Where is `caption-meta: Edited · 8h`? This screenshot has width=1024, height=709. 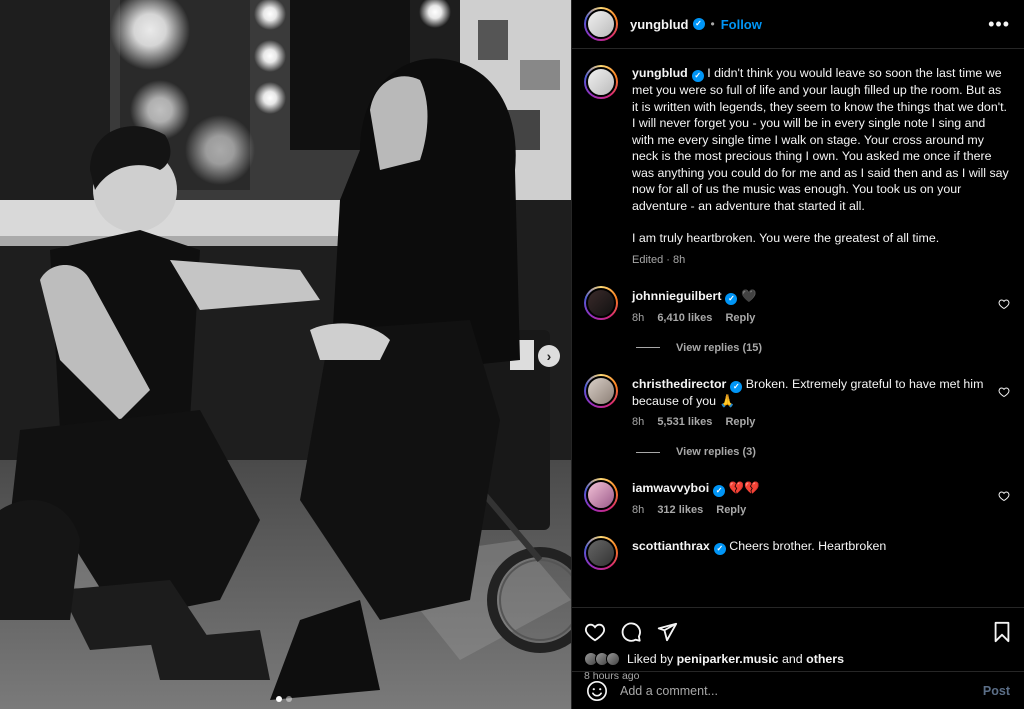
caption-meta: Edited · 8h is located at coordinates (659, 259).